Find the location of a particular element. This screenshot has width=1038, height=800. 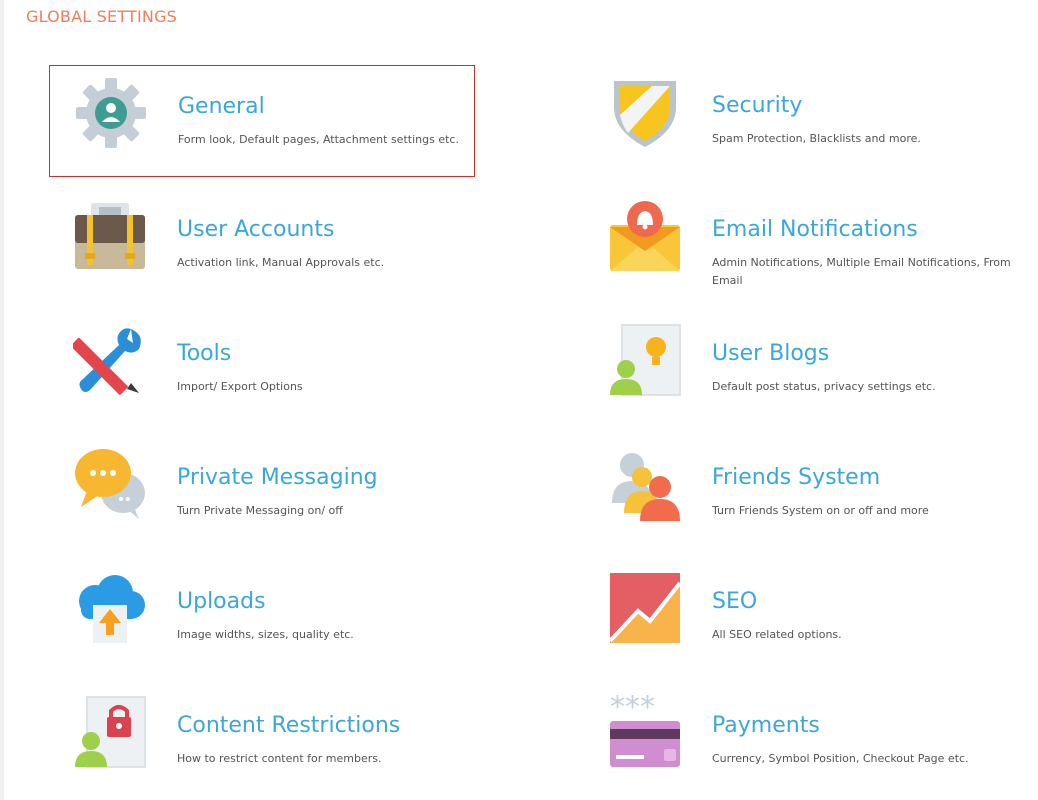

settings-tile-label: General is located at coordinates (221, 106).